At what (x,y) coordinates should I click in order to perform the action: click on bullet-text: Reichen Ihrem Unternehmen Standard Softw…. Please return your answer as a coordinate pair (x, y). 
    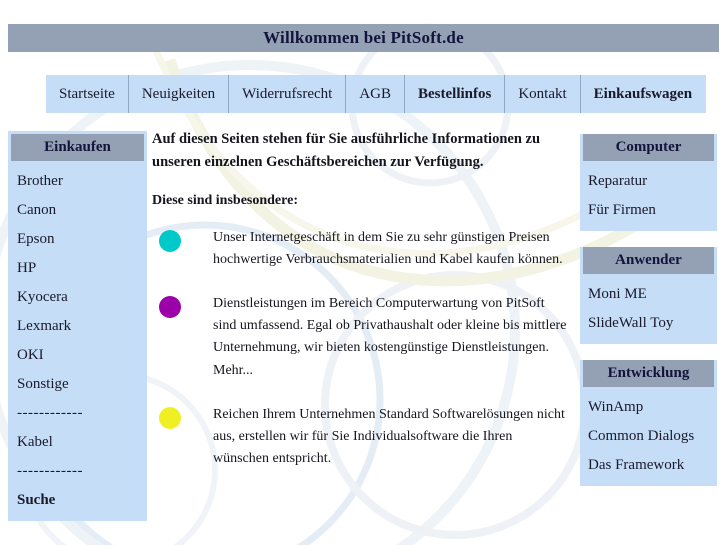
    Looking at the image, I should click on (389, 436).